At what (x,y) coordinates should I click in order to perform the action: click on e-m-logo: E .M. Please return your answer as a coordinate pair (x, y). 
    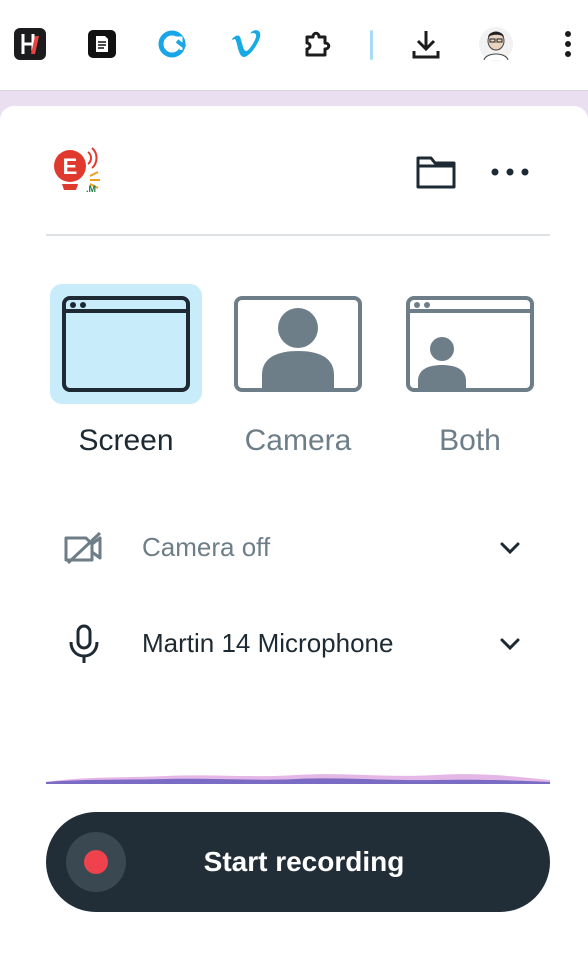
    Looking at the image, I should click on (77, 170).